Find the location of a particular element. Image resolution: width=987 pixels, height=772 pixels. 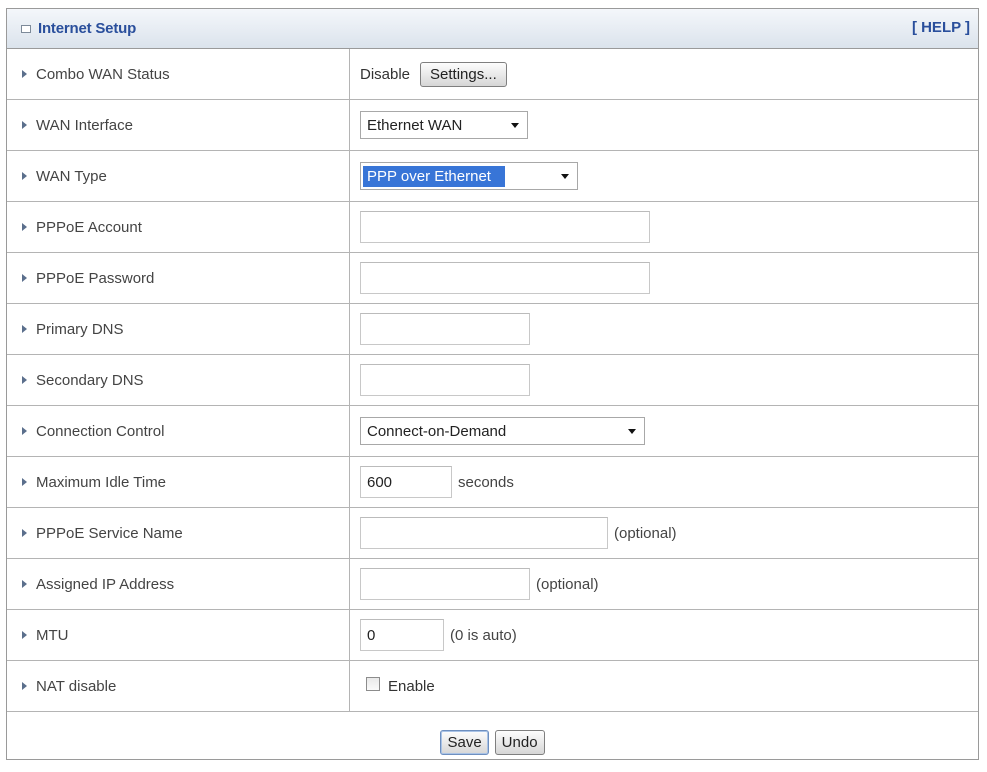

max-idle-time-input is located at coordinates (406, 482).